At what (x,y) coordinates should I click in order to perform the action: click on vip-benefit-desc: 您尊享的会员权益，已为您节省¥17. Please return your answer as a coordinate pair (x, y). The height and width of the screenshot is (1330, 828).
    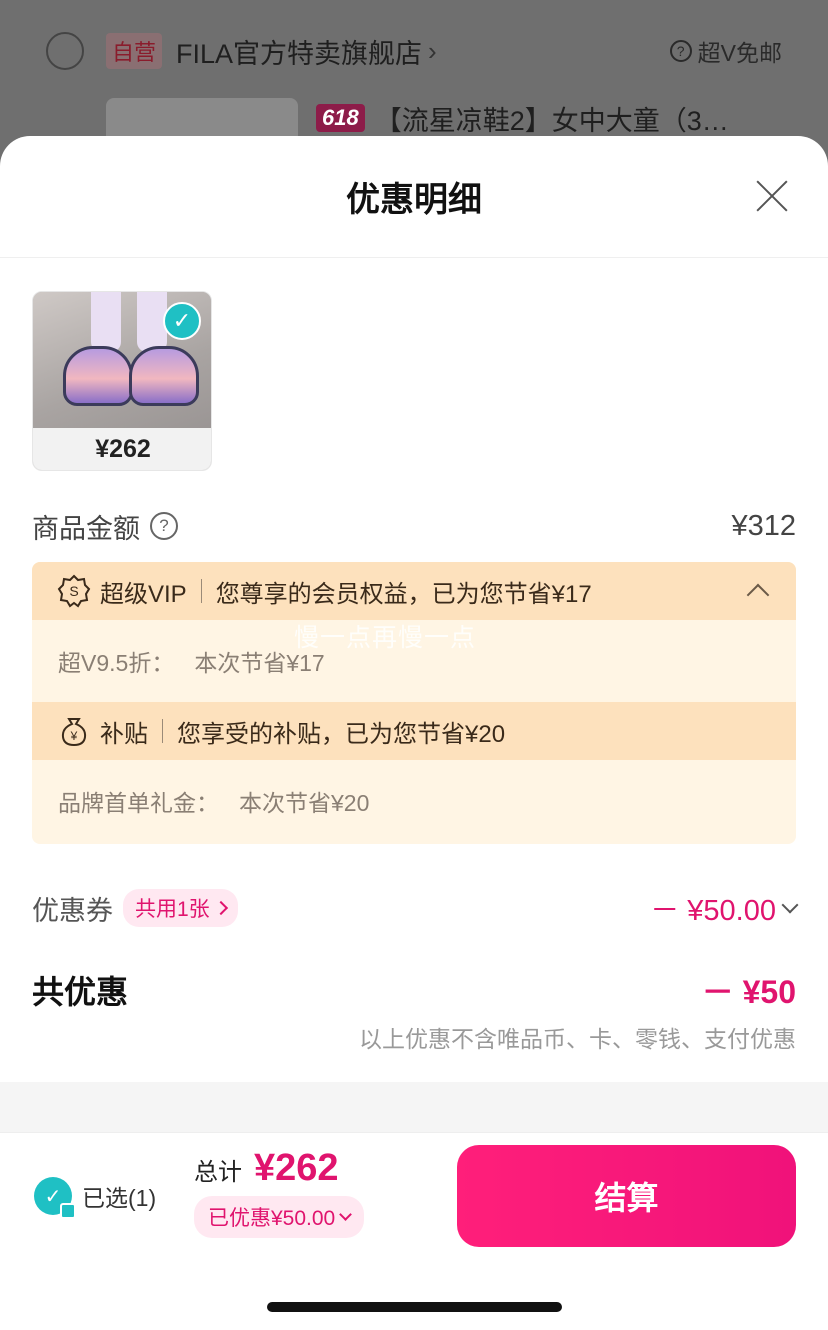
    Looking at the image, I should click on (403, 594).